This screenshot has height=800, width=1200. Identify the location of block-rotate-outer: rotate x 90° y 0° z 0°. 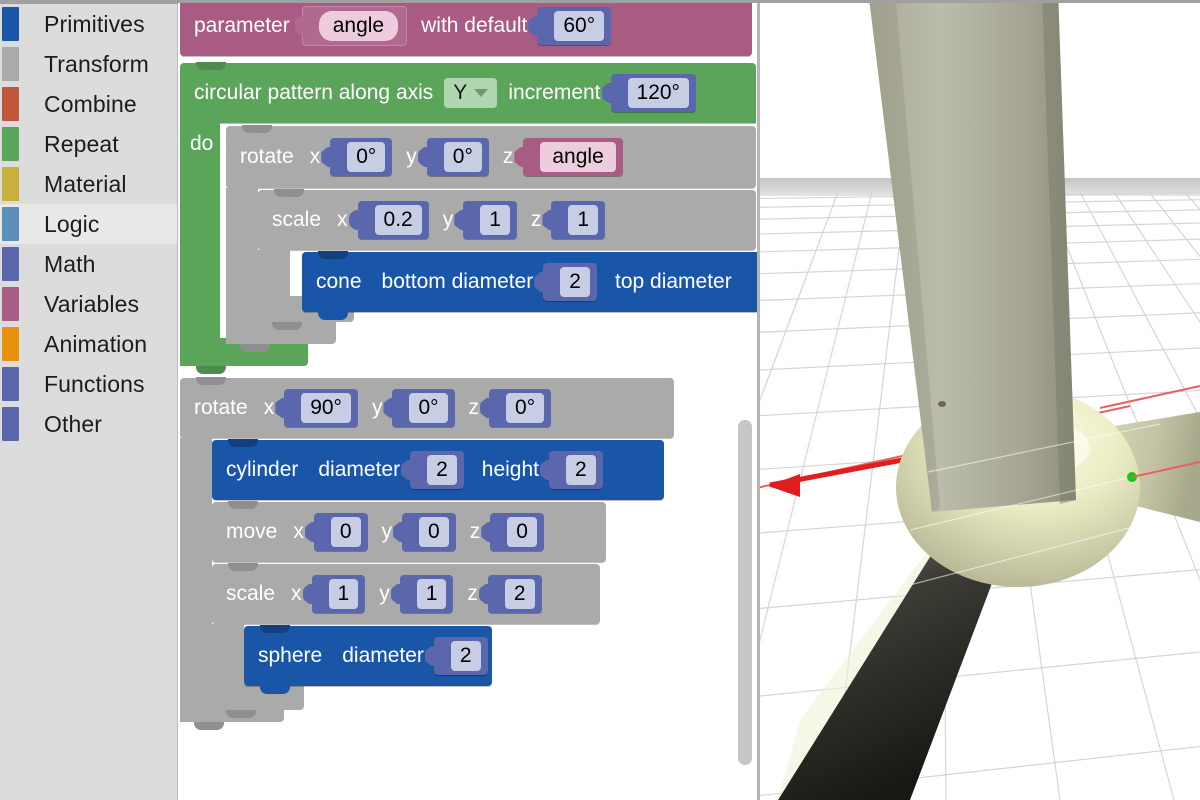
(427, 407).